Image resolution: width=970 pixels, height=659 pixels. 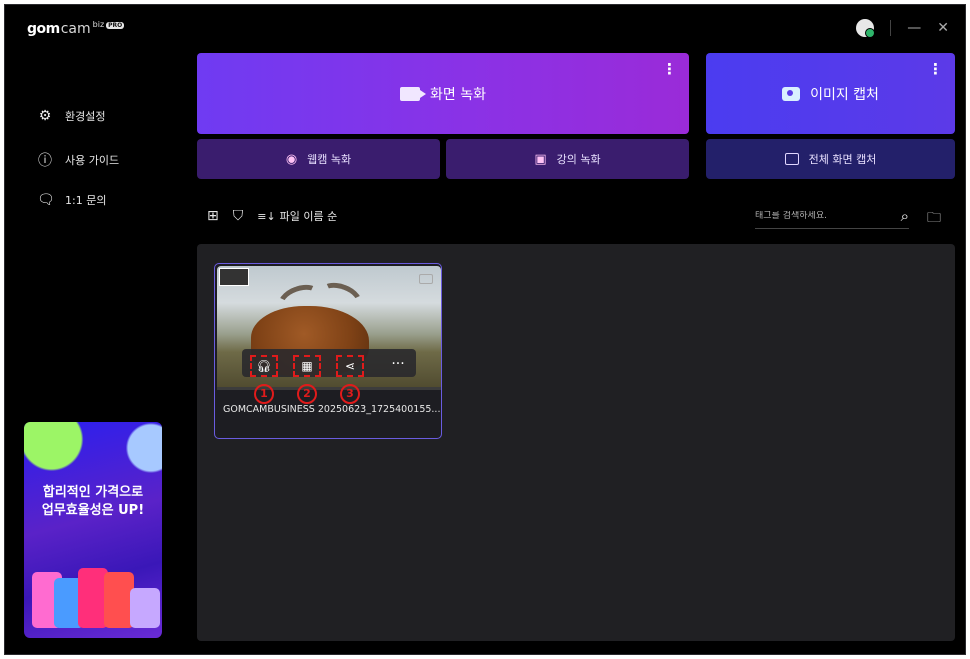 I want to click on webcam-record-button: ◉ 웹캠 녹화, so click(x=318, y=159).